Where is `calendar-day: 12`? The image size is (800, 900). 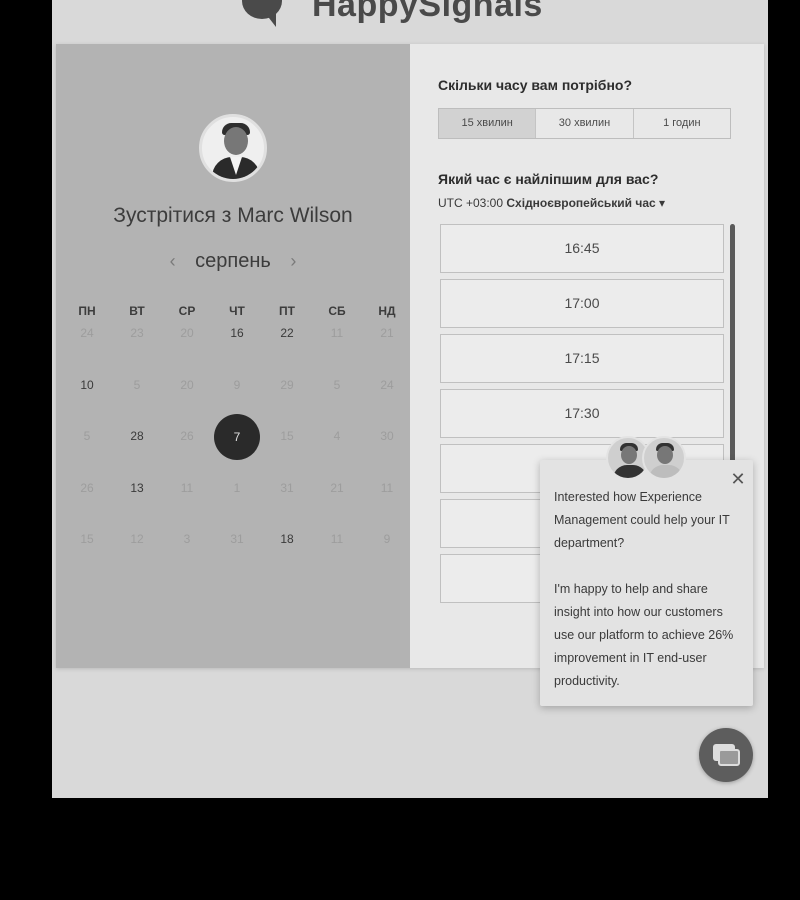
calendar-day: 12 is located at coordinates (137, 554).